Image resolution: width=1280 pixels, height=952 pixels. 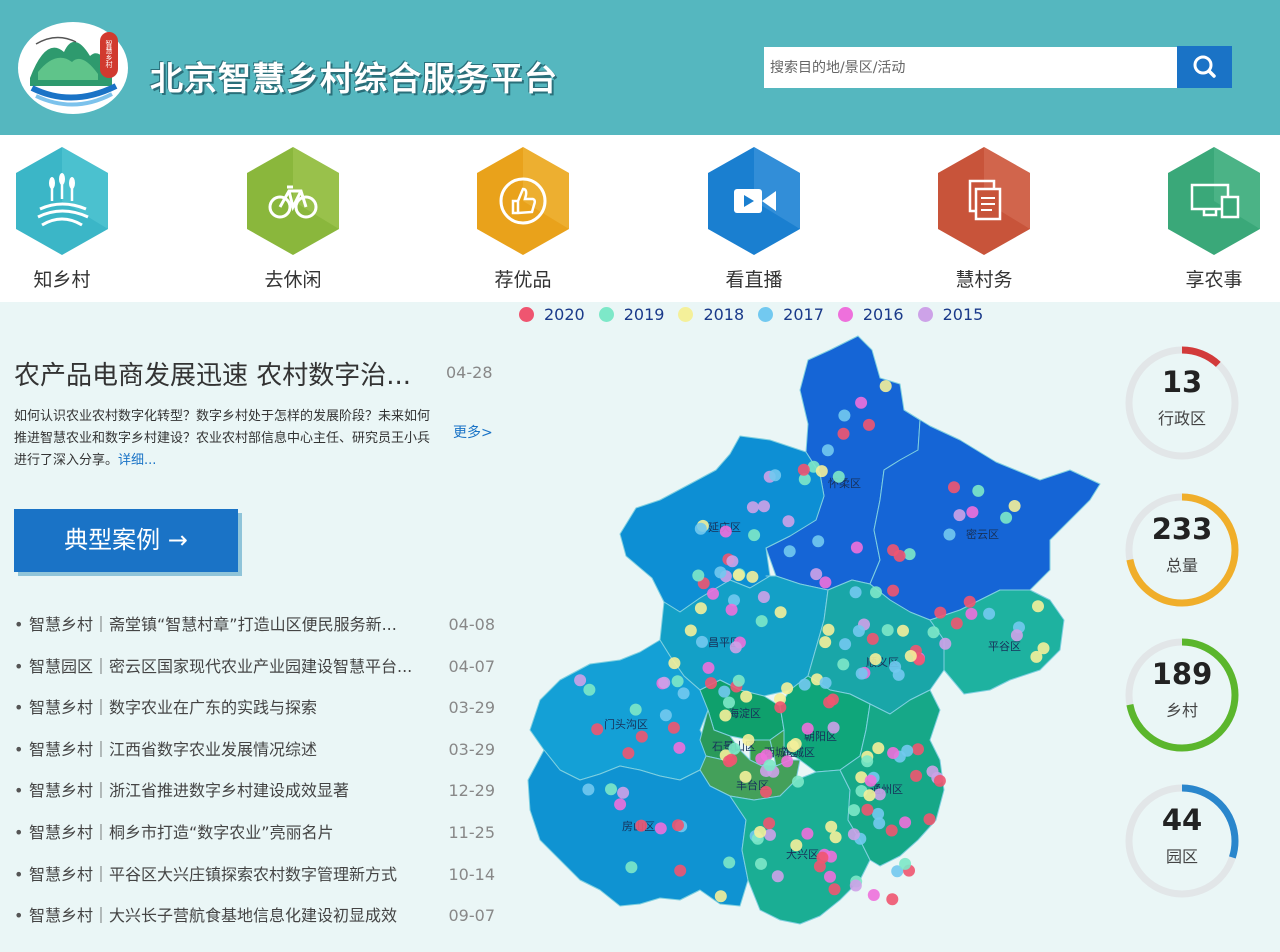 I want to click on search-input, so click(x=970, y=67).